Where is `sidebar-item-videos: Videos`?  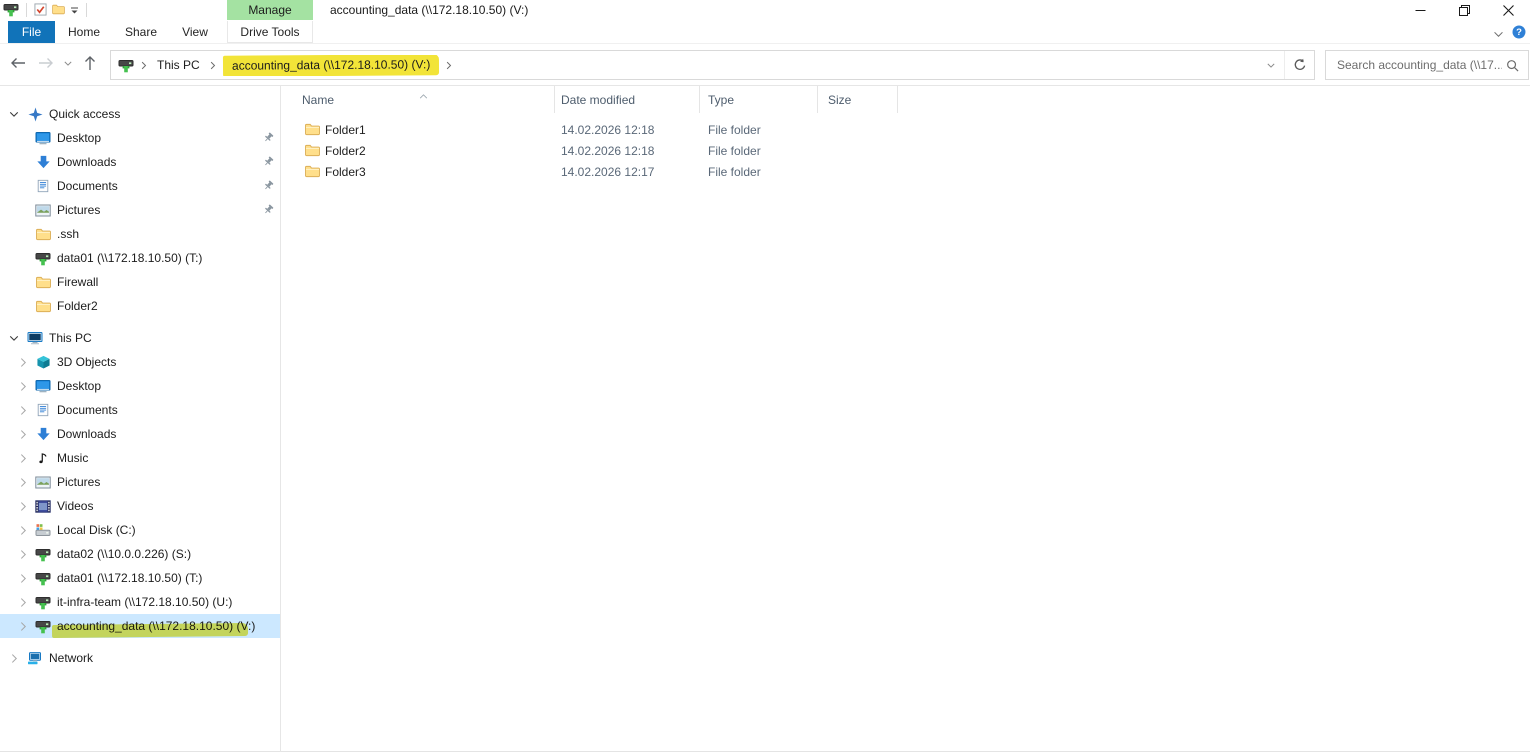
sidebar-item-videos: Videos is located at coordinates (140, 506).